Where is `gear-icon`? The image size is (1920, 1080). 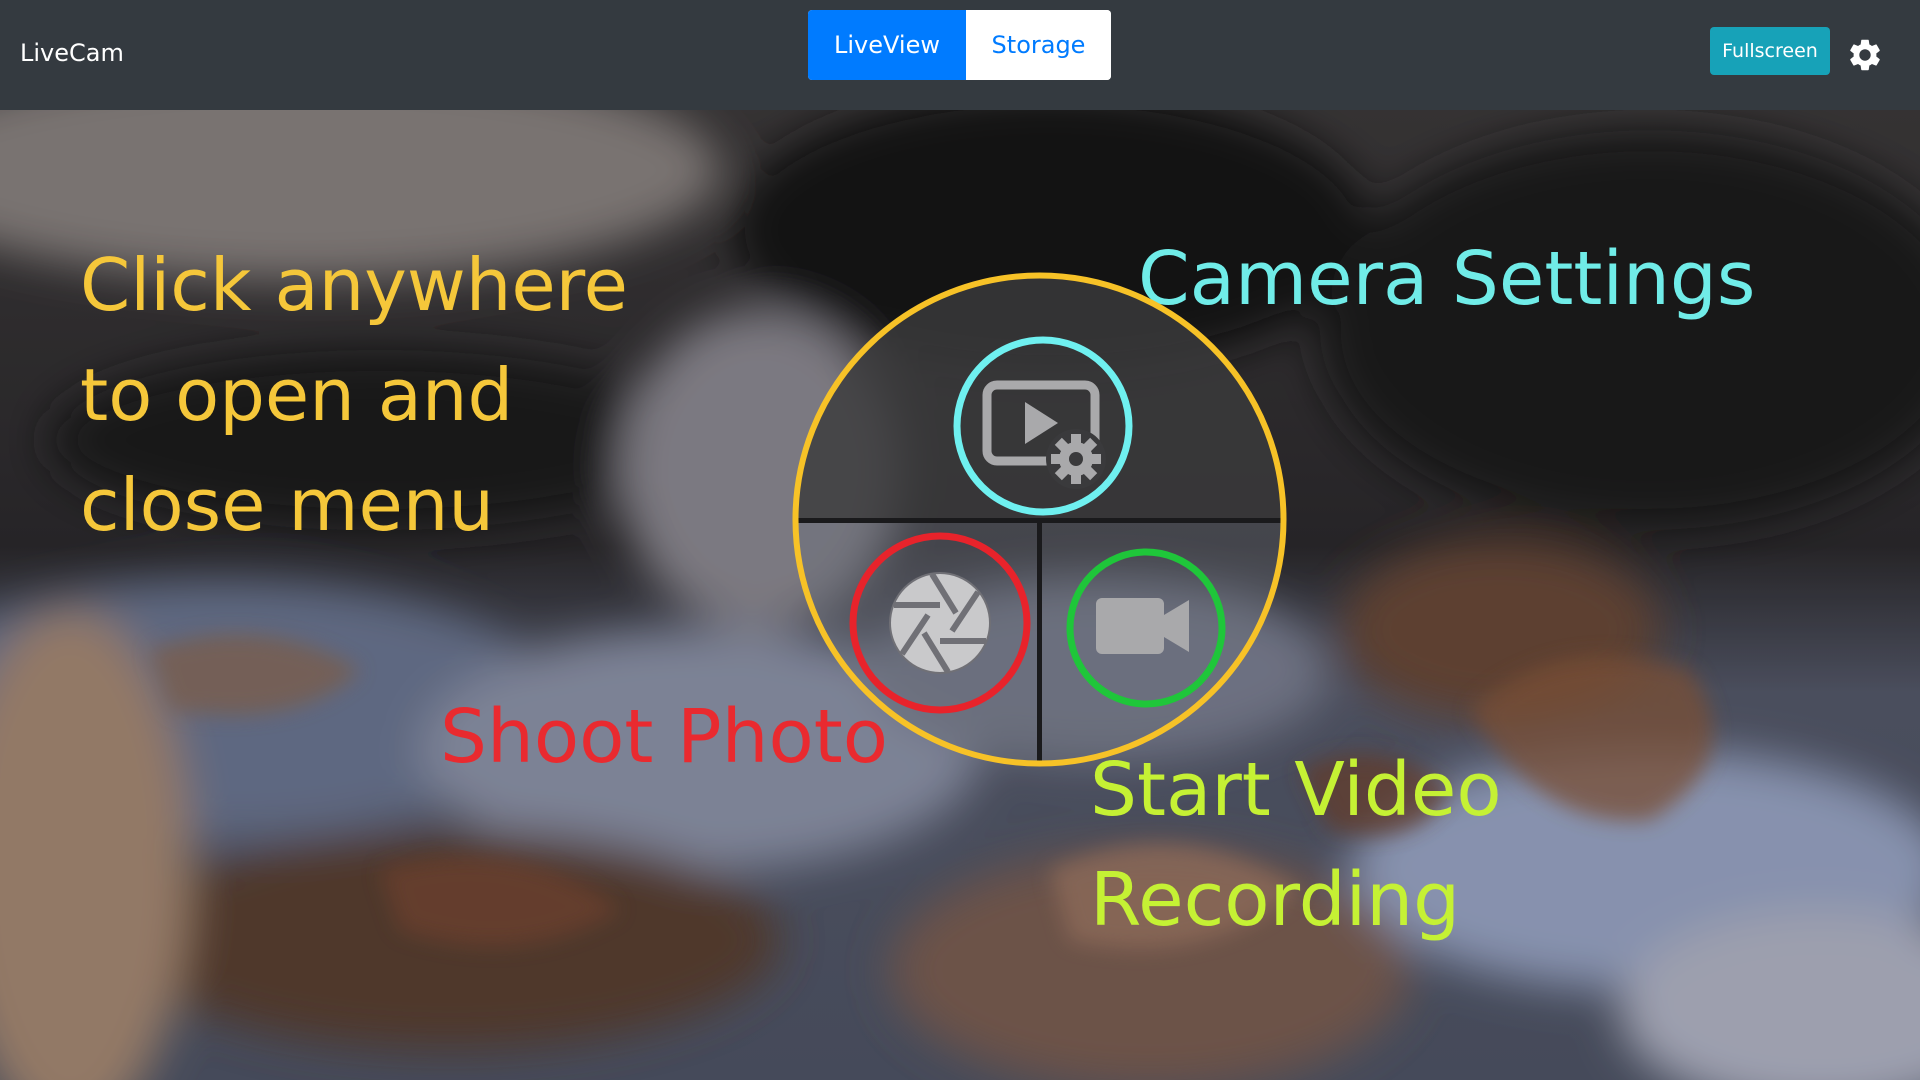
gear-icon is located at coordinates (1865, 55).